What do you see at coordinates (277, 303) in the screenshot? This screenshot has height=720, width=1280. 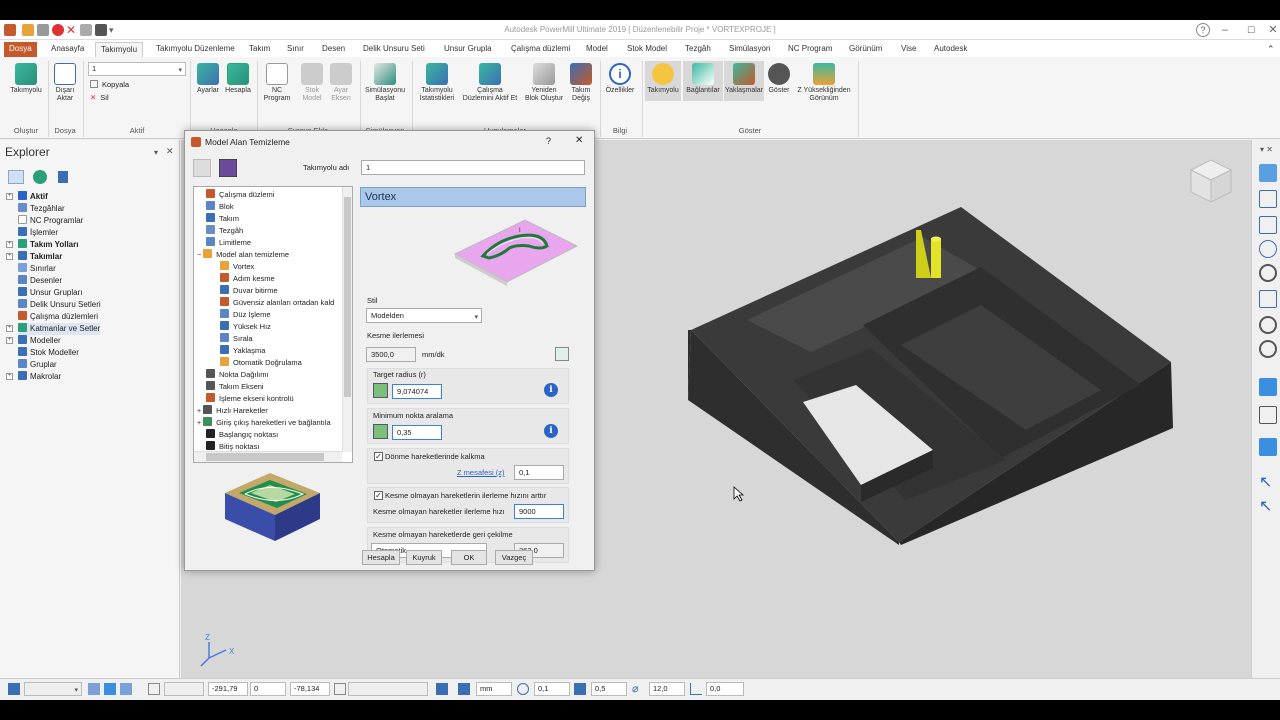 I see `tree-item-guvensiz-alanlar: Güvensiz alanları ortadan kald` at bounding box center [277, 303].